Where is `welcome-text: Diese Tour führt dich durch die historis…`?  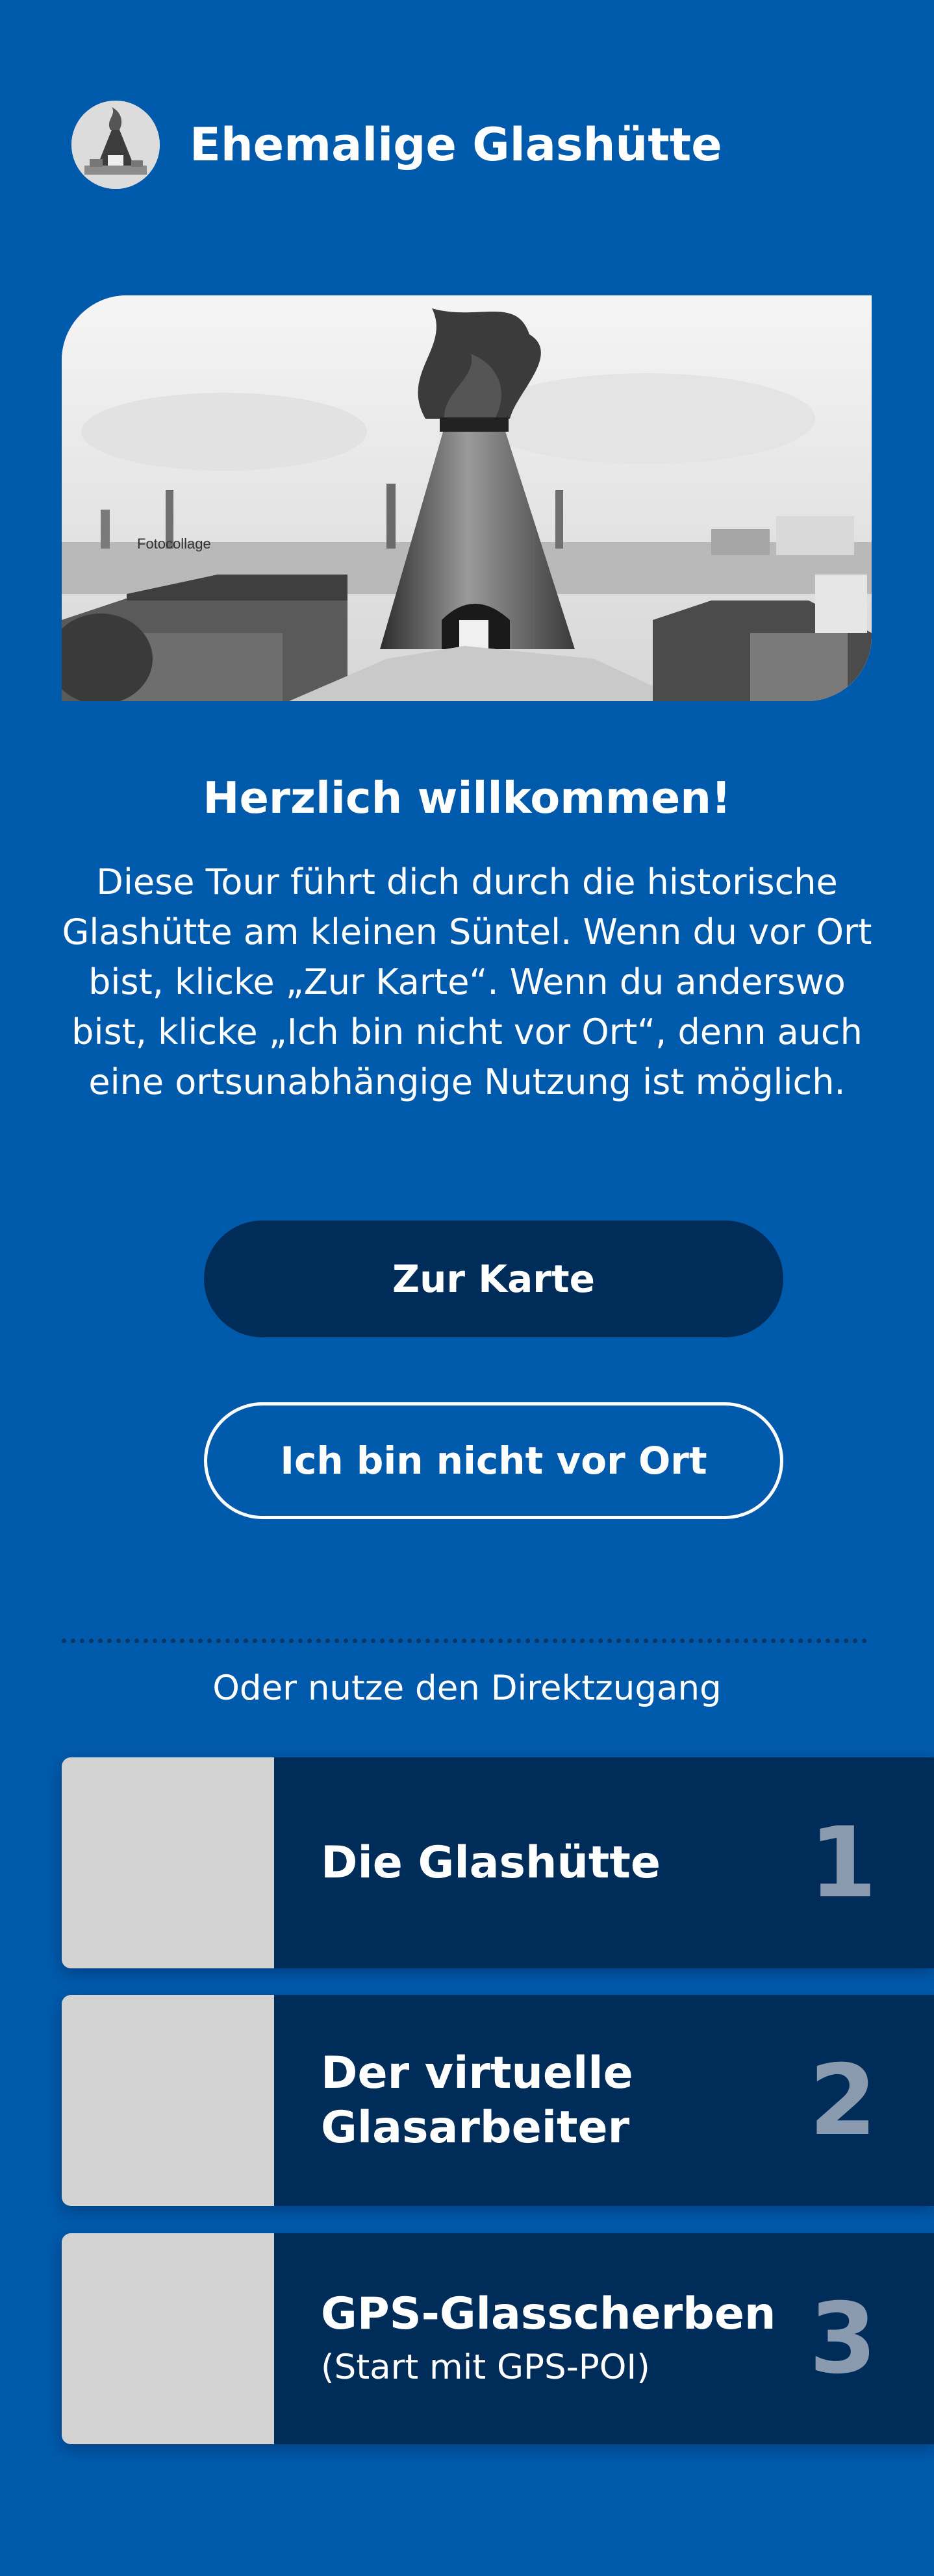
welcome-text: Diese Tour führt dich durch die historis… is located at coordinates (467, 981).